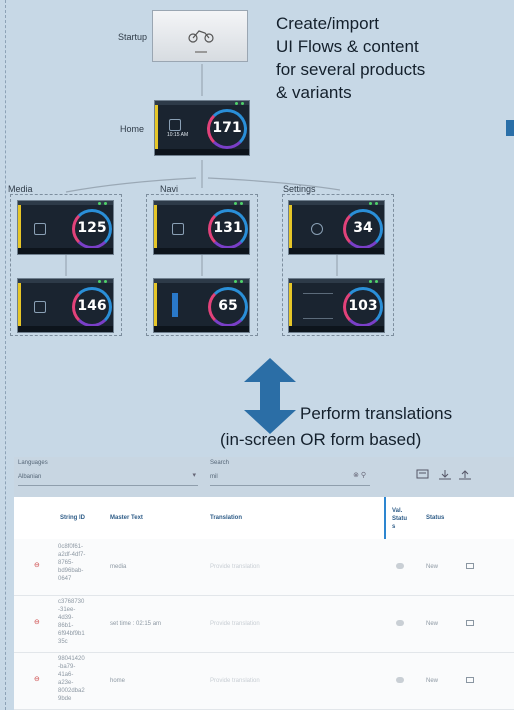 This screenshot has width=514, height=710. I want to click on navi-screen-1: 131, so click(201, 227).